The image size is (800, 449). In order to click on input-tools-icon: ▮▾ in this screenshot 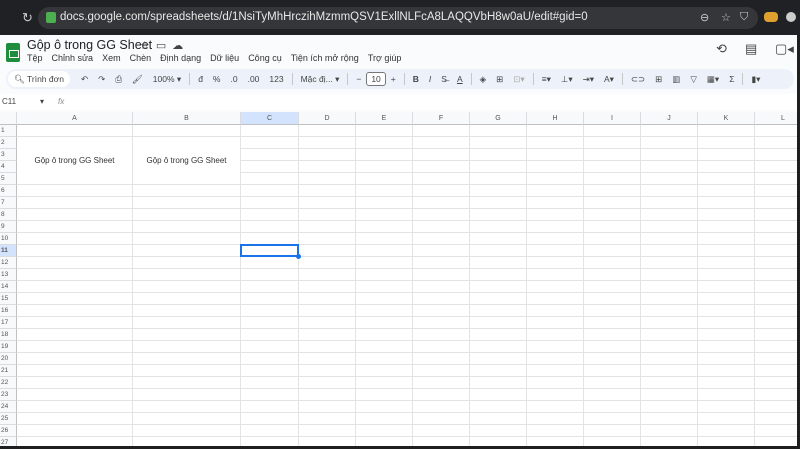, I will do `click(755, 79)`.